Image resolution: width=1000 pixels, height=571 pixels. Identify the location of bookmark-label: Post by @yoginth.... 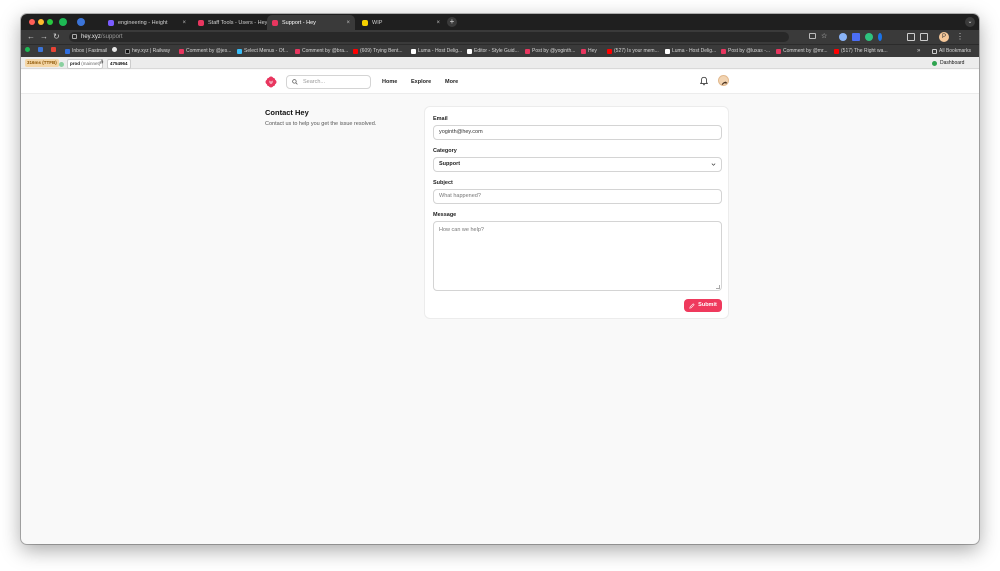
(554, 51).